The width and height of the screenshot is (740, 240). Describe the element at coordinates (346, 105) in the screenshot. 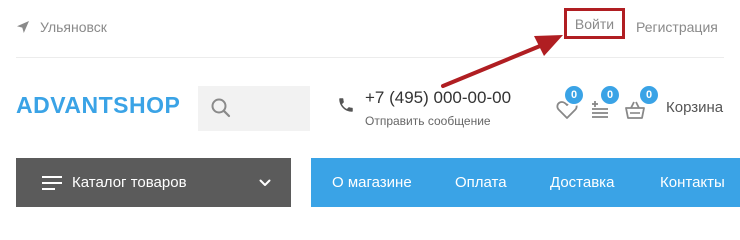

I see `phone-icon` at that location.